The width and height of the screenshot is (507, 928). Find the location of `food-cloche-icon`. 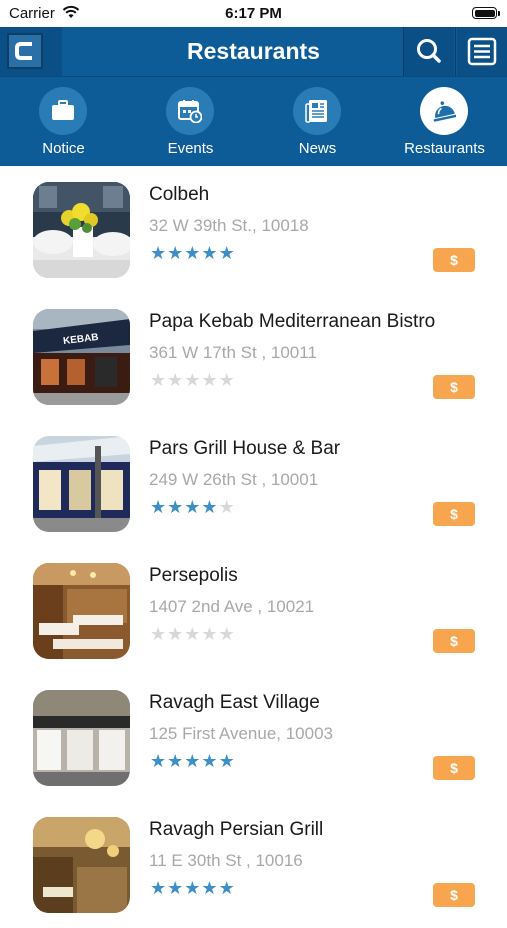

food-cloche-icon is located at coordinates (444, 111).